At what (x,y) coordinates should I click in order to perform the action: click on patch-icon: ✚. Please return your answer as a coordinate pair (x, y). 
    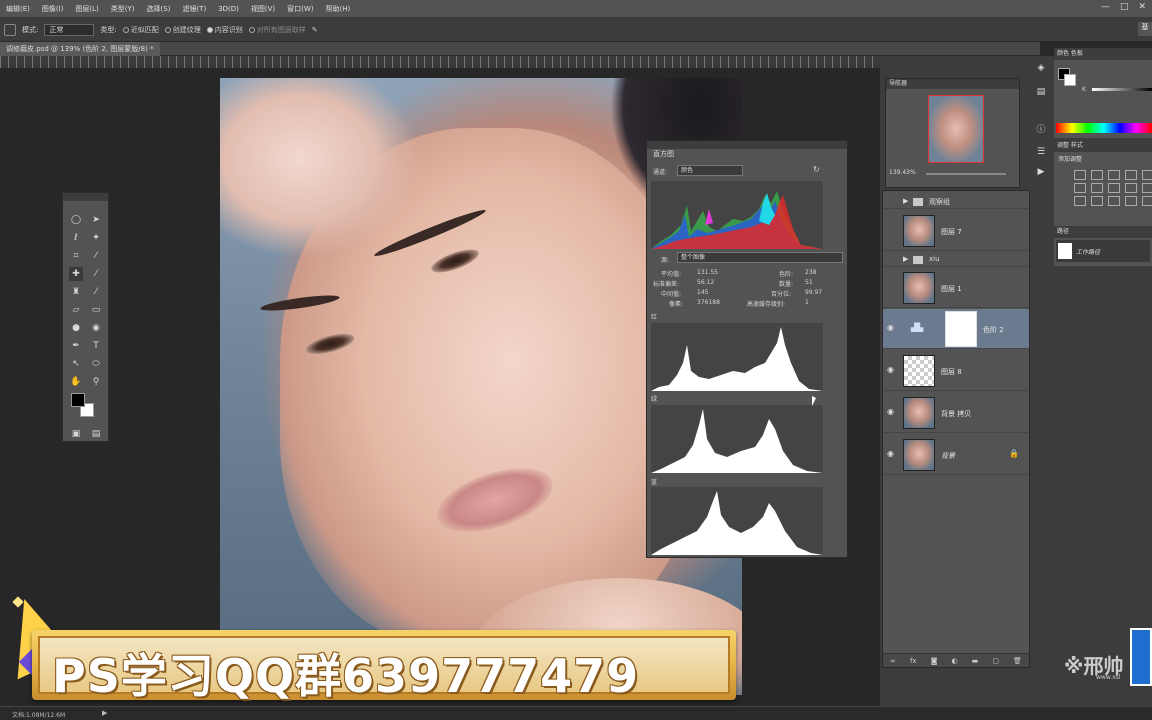
    Looking at the image, I should click on (76, 274).